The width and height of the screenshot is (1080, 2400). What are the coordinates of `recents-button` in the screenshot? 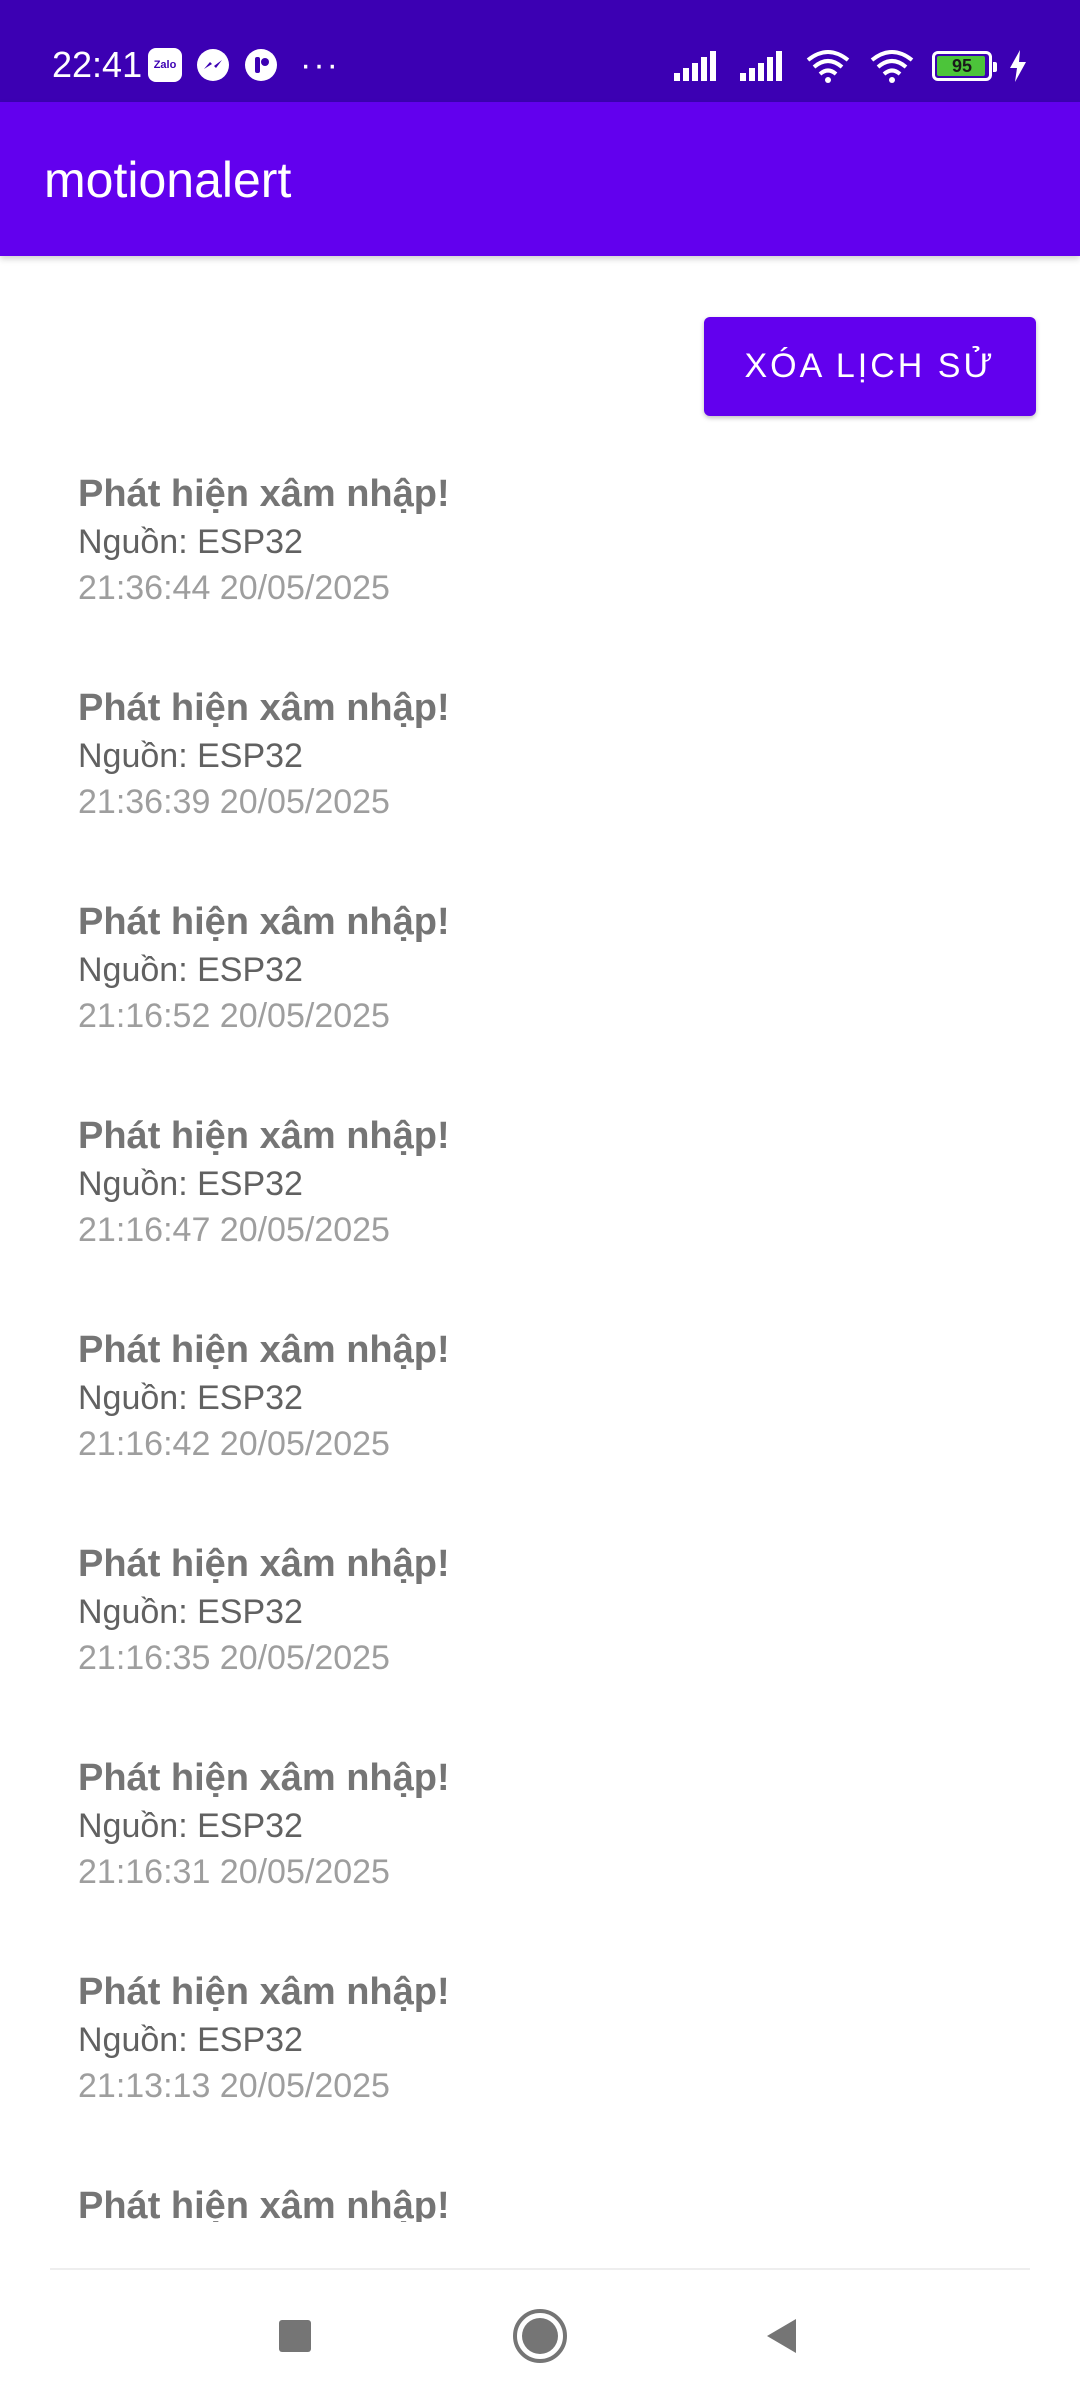 It's located at (295, 2336).